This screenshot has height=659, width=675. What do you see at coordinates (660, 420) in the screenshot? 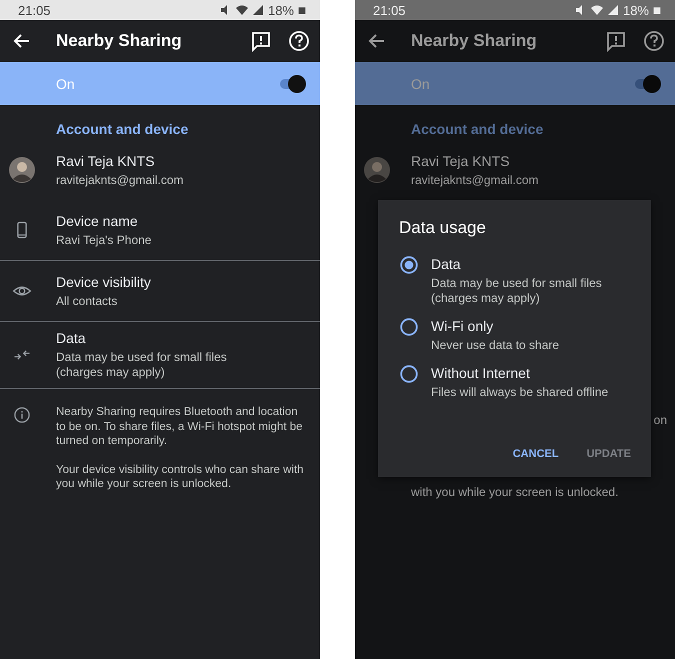
I see `text-fragment: on` at bounding box center [660, 420].